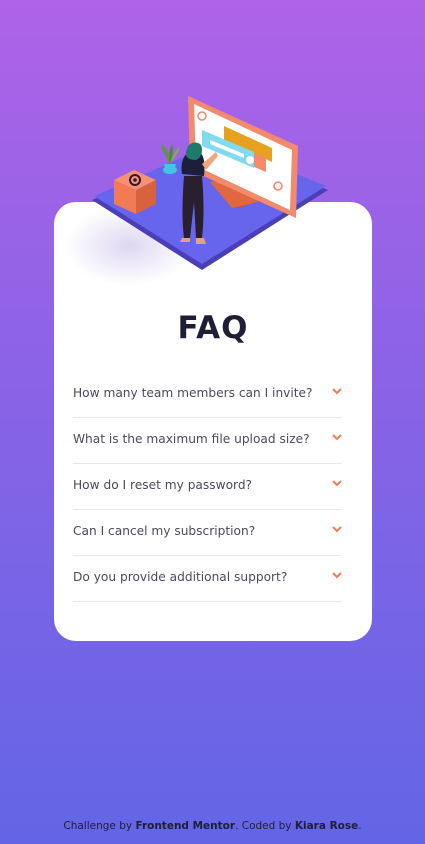  I want to click on footer-prefix: Challenge by, so click(99, 826).